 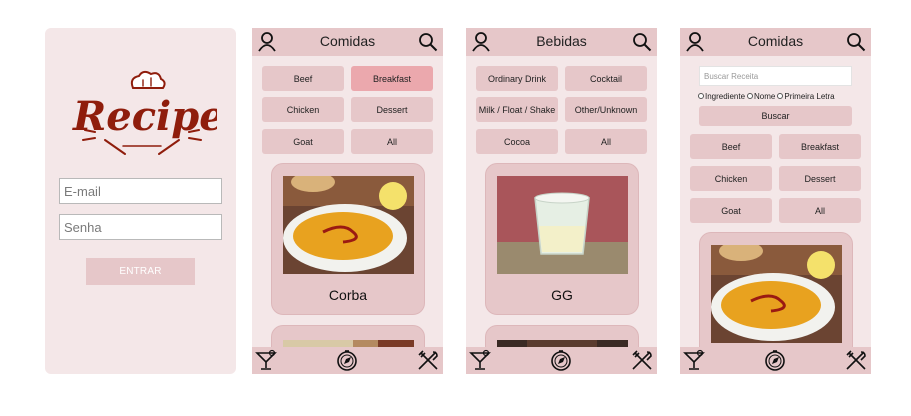 What do you see at coordinates (562, 295) in the screenshot?
I see `recipe-name: GG` at bounding box center [562, 295].